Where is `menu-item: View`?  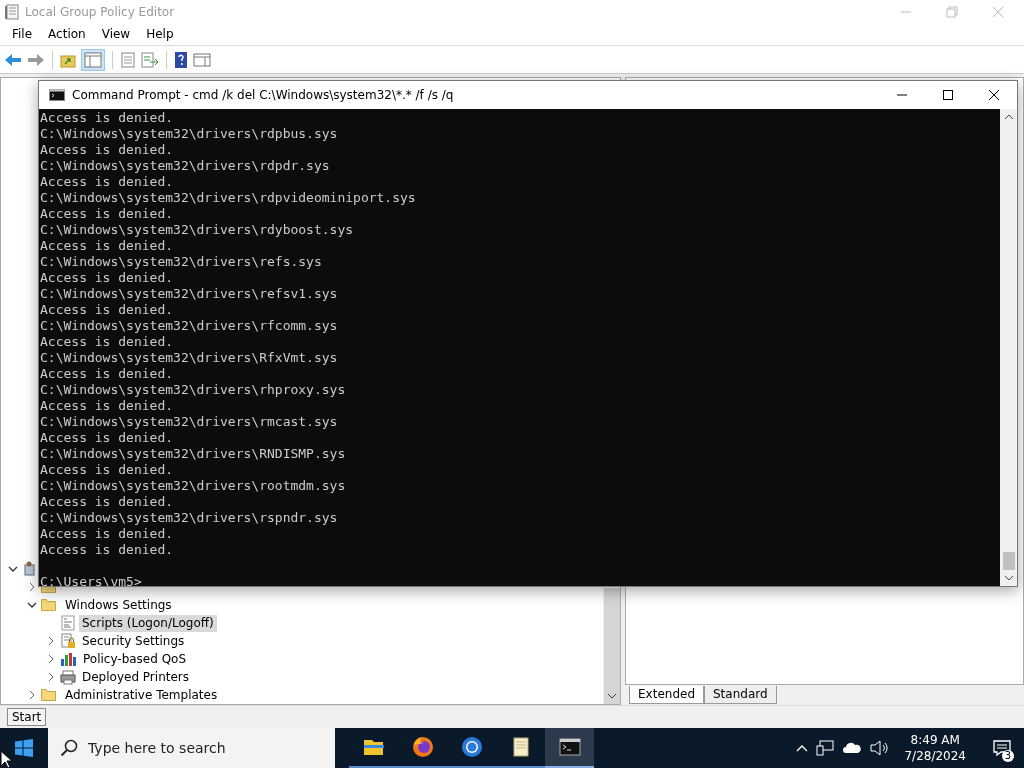 menu-item: View is located at coordinates (116, 34).